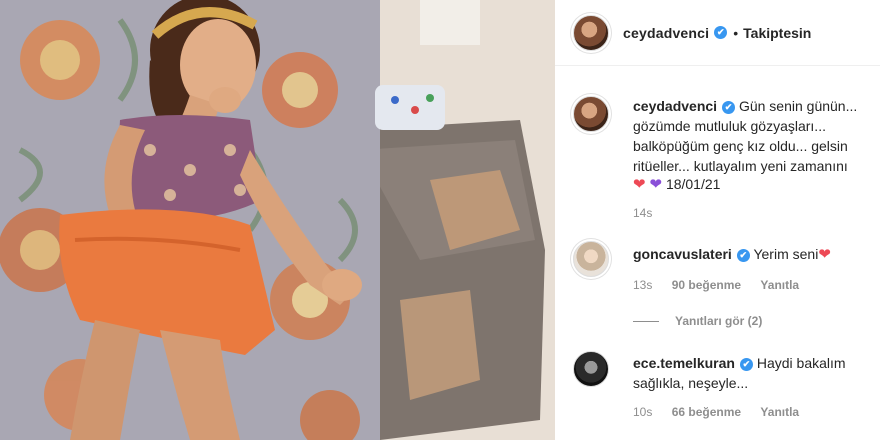 This screenshot has height=440, width=880. Describe the element at coordinates (666, 33) in the screenshot. I see `author-username: ceydadvenci` at that location.